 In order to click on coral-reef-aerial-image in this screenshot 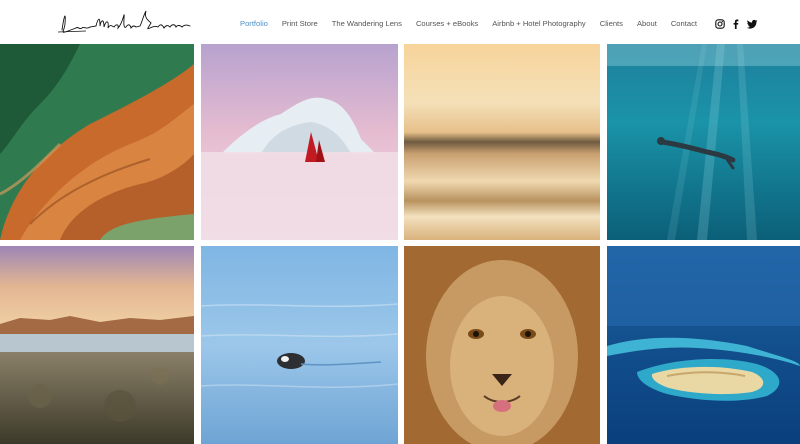, I will do `click(703, 345)`.